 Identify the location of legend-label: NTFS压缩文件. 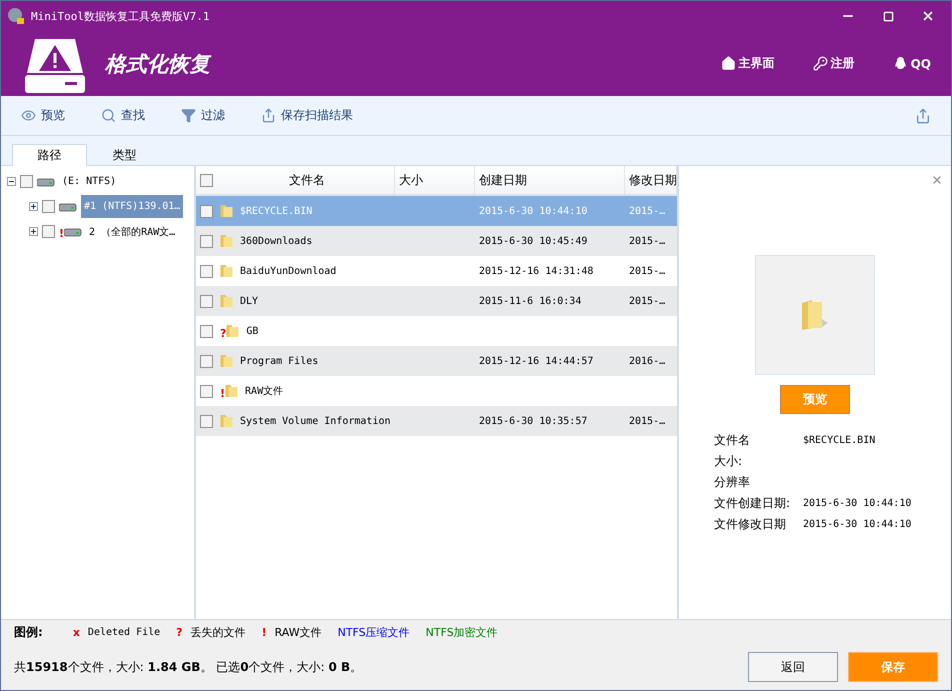
(374, 632).